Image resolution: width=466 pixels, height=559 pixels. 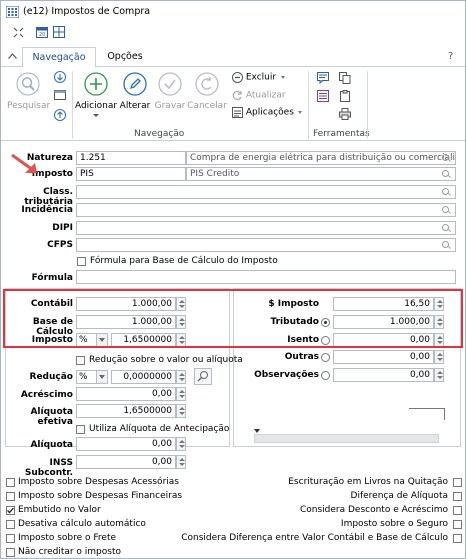 I want to click on atualizar-button: Atualizar, so click(x=259, y=96).